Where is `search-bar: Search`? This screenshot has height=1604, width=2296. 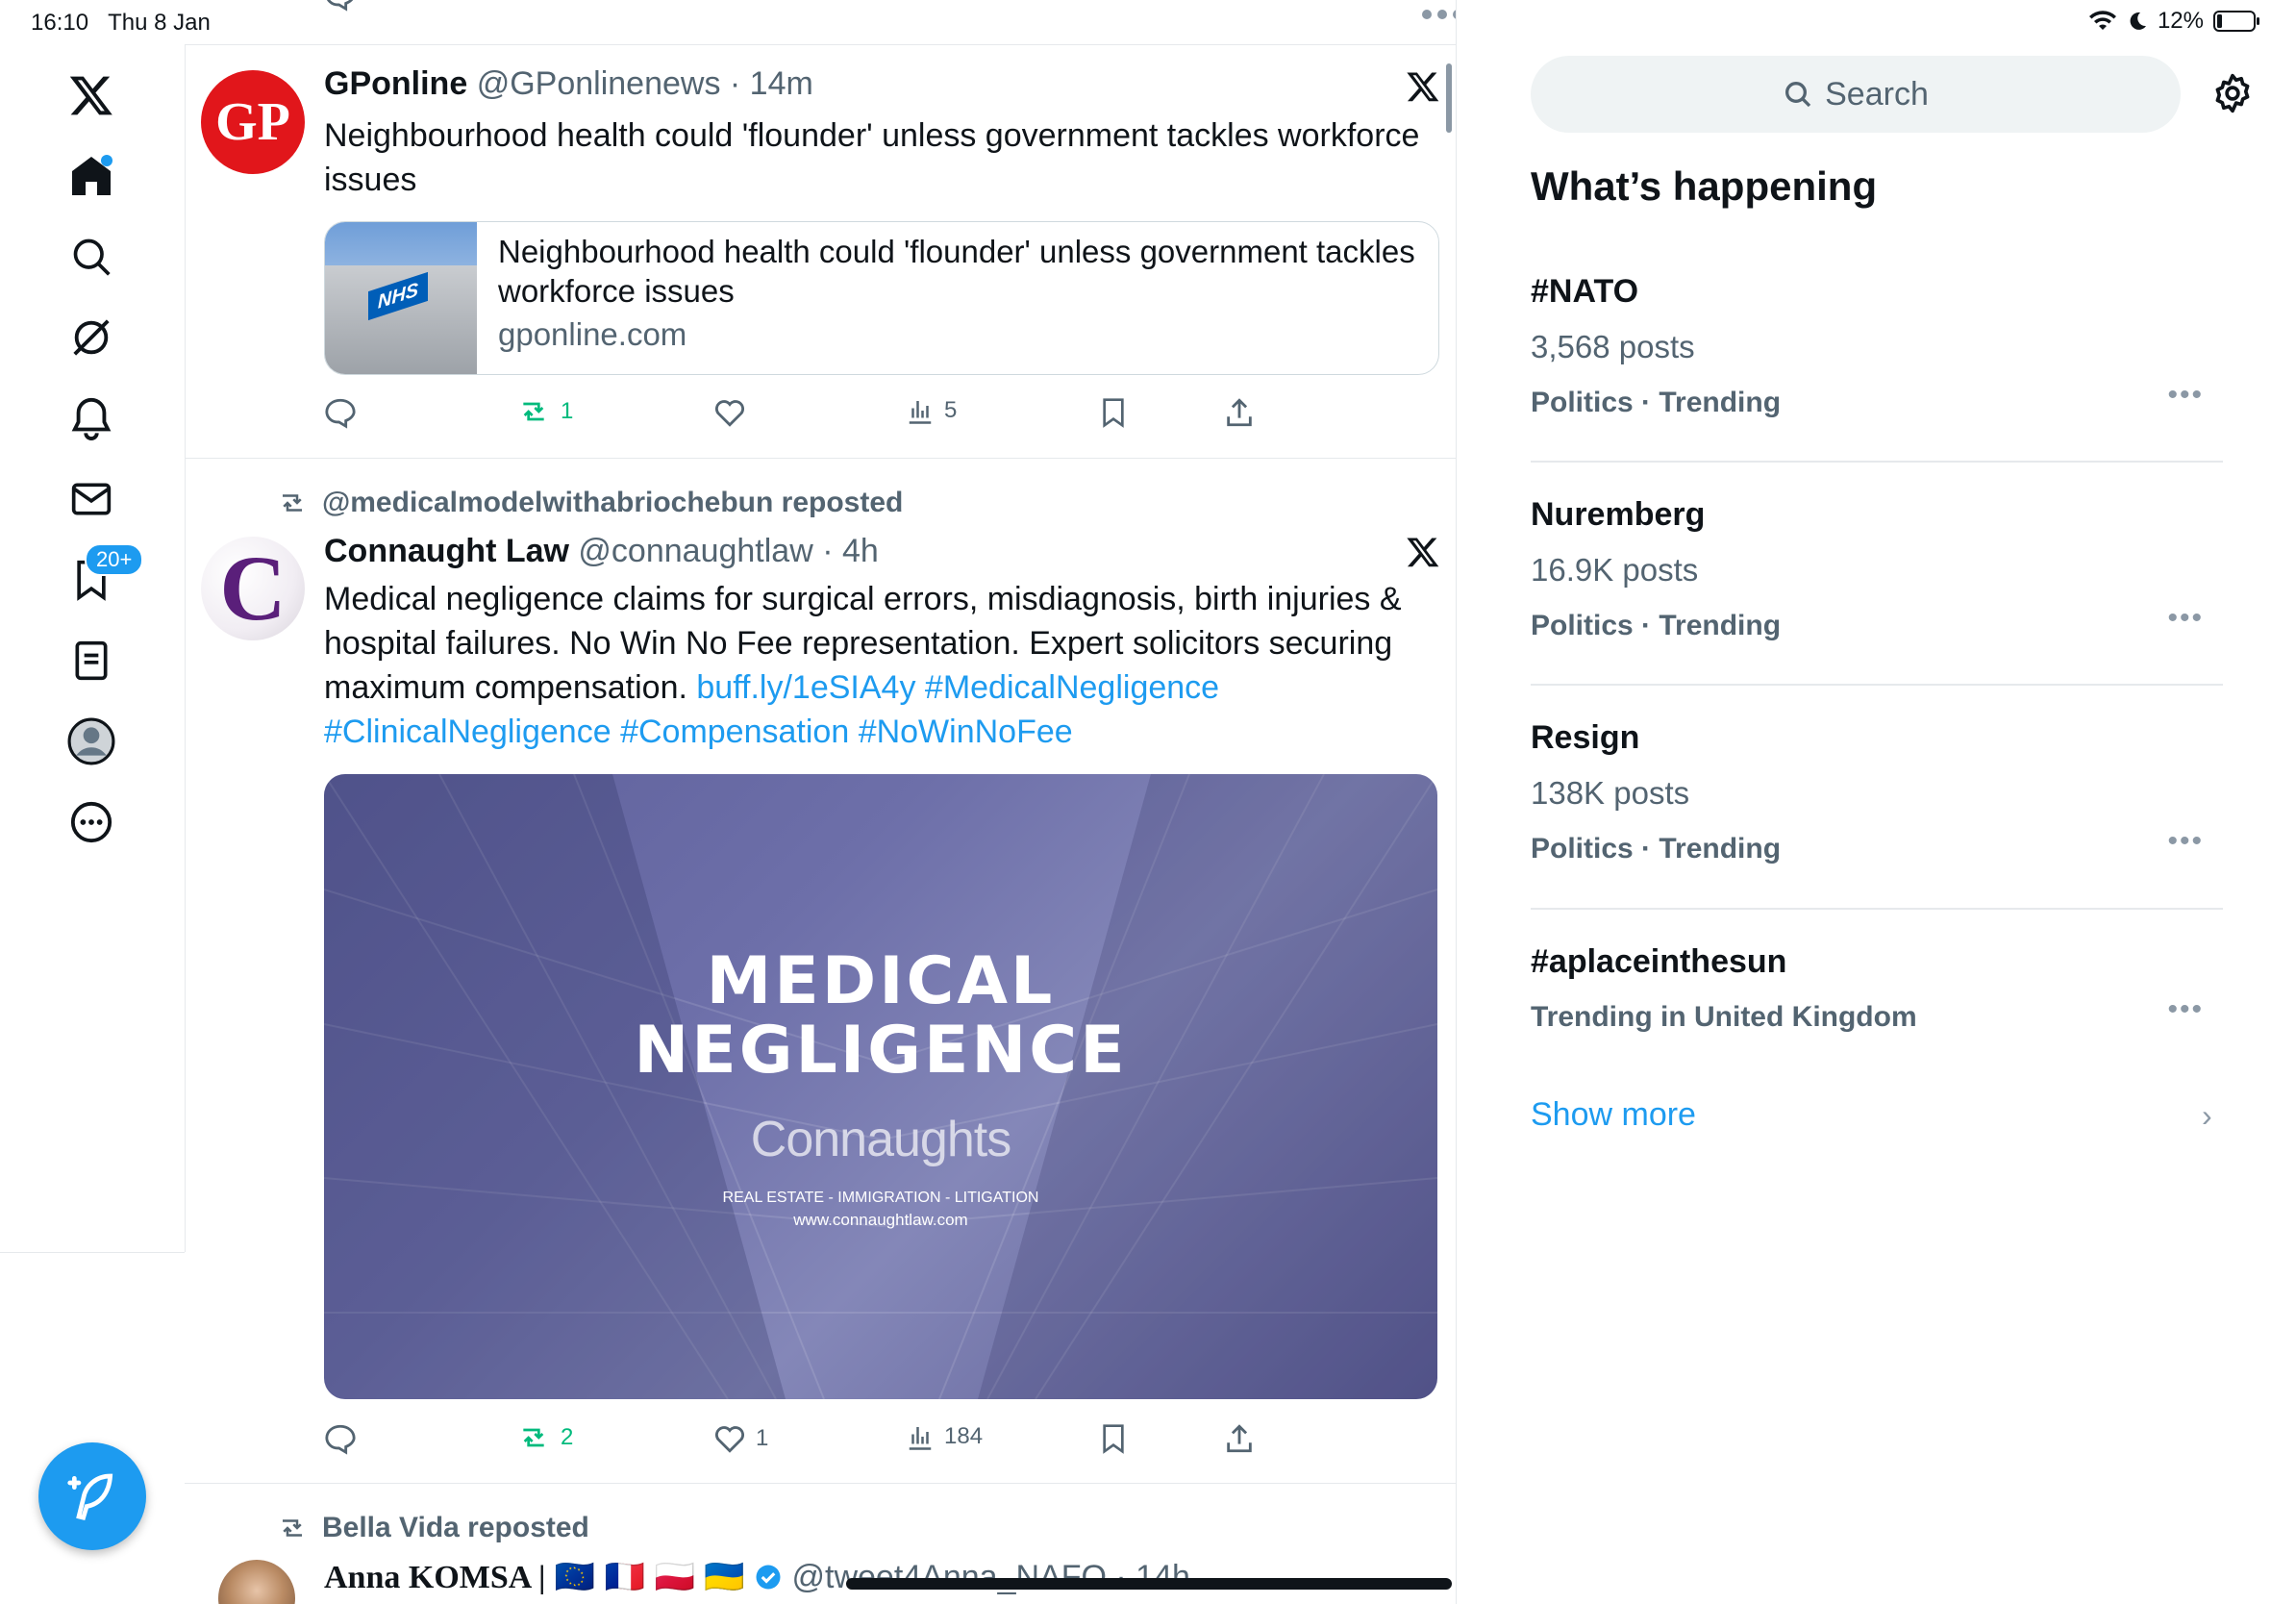
search-bar: Search is located at coordinates (1856, 94).